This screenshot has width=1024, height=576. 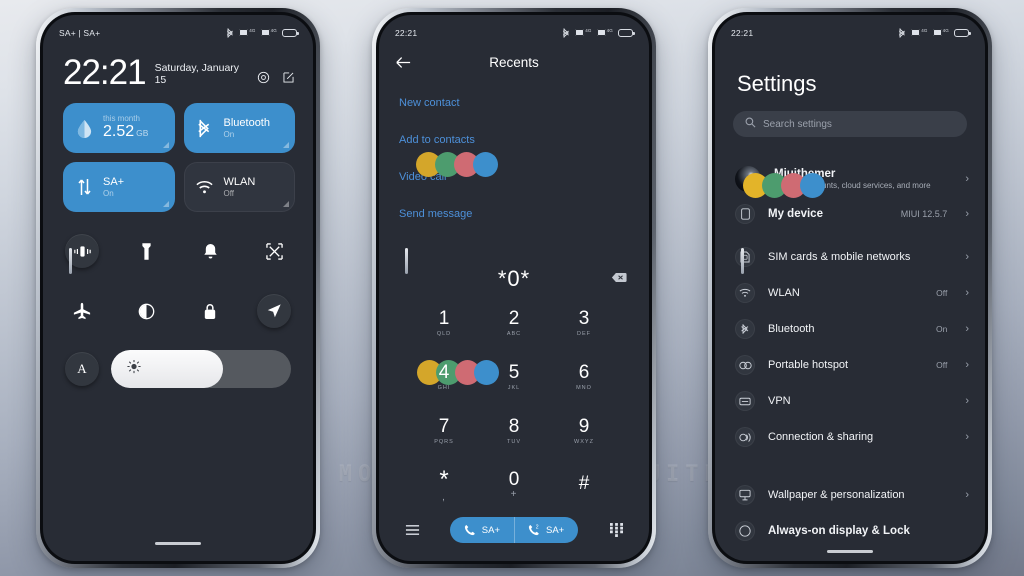 I want to click on lock-icon, so click(x=210, y=311).